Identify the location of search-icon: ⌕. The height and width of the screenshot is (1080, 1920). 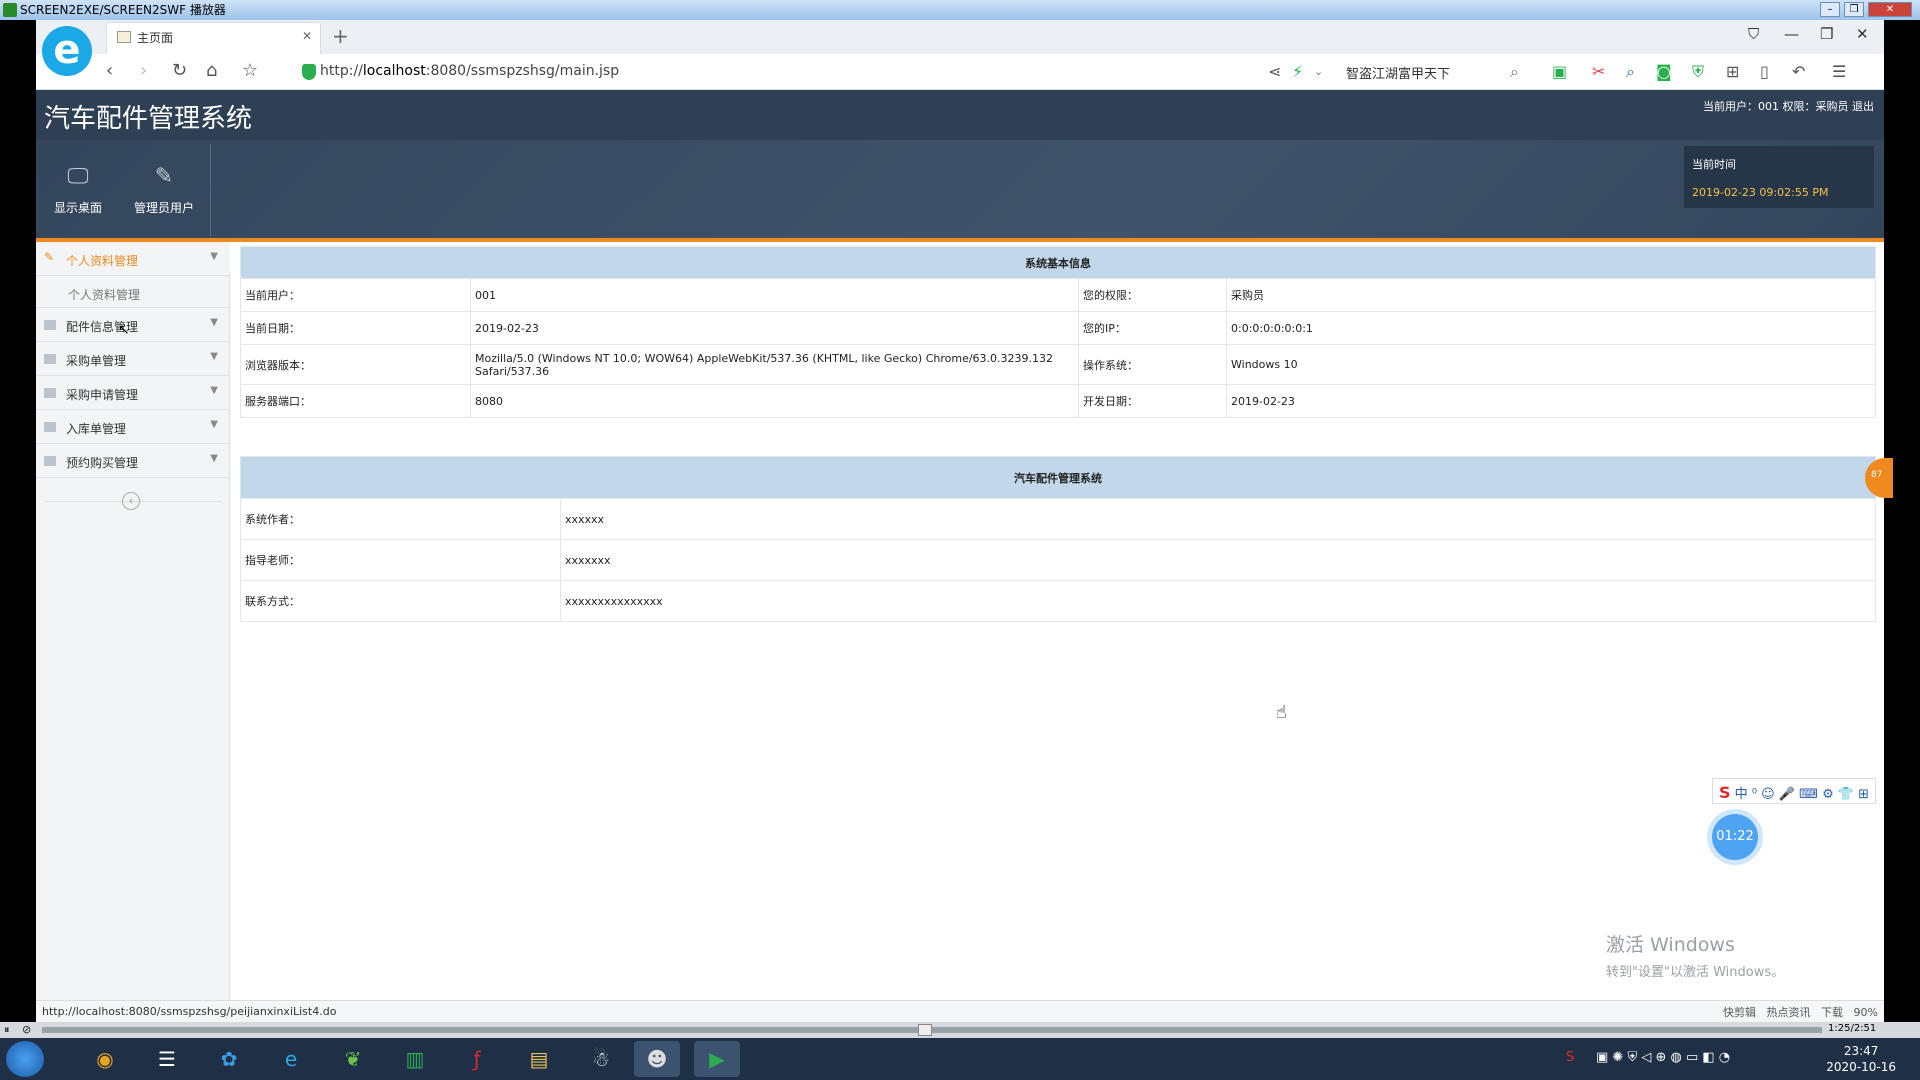
(1514, 72).